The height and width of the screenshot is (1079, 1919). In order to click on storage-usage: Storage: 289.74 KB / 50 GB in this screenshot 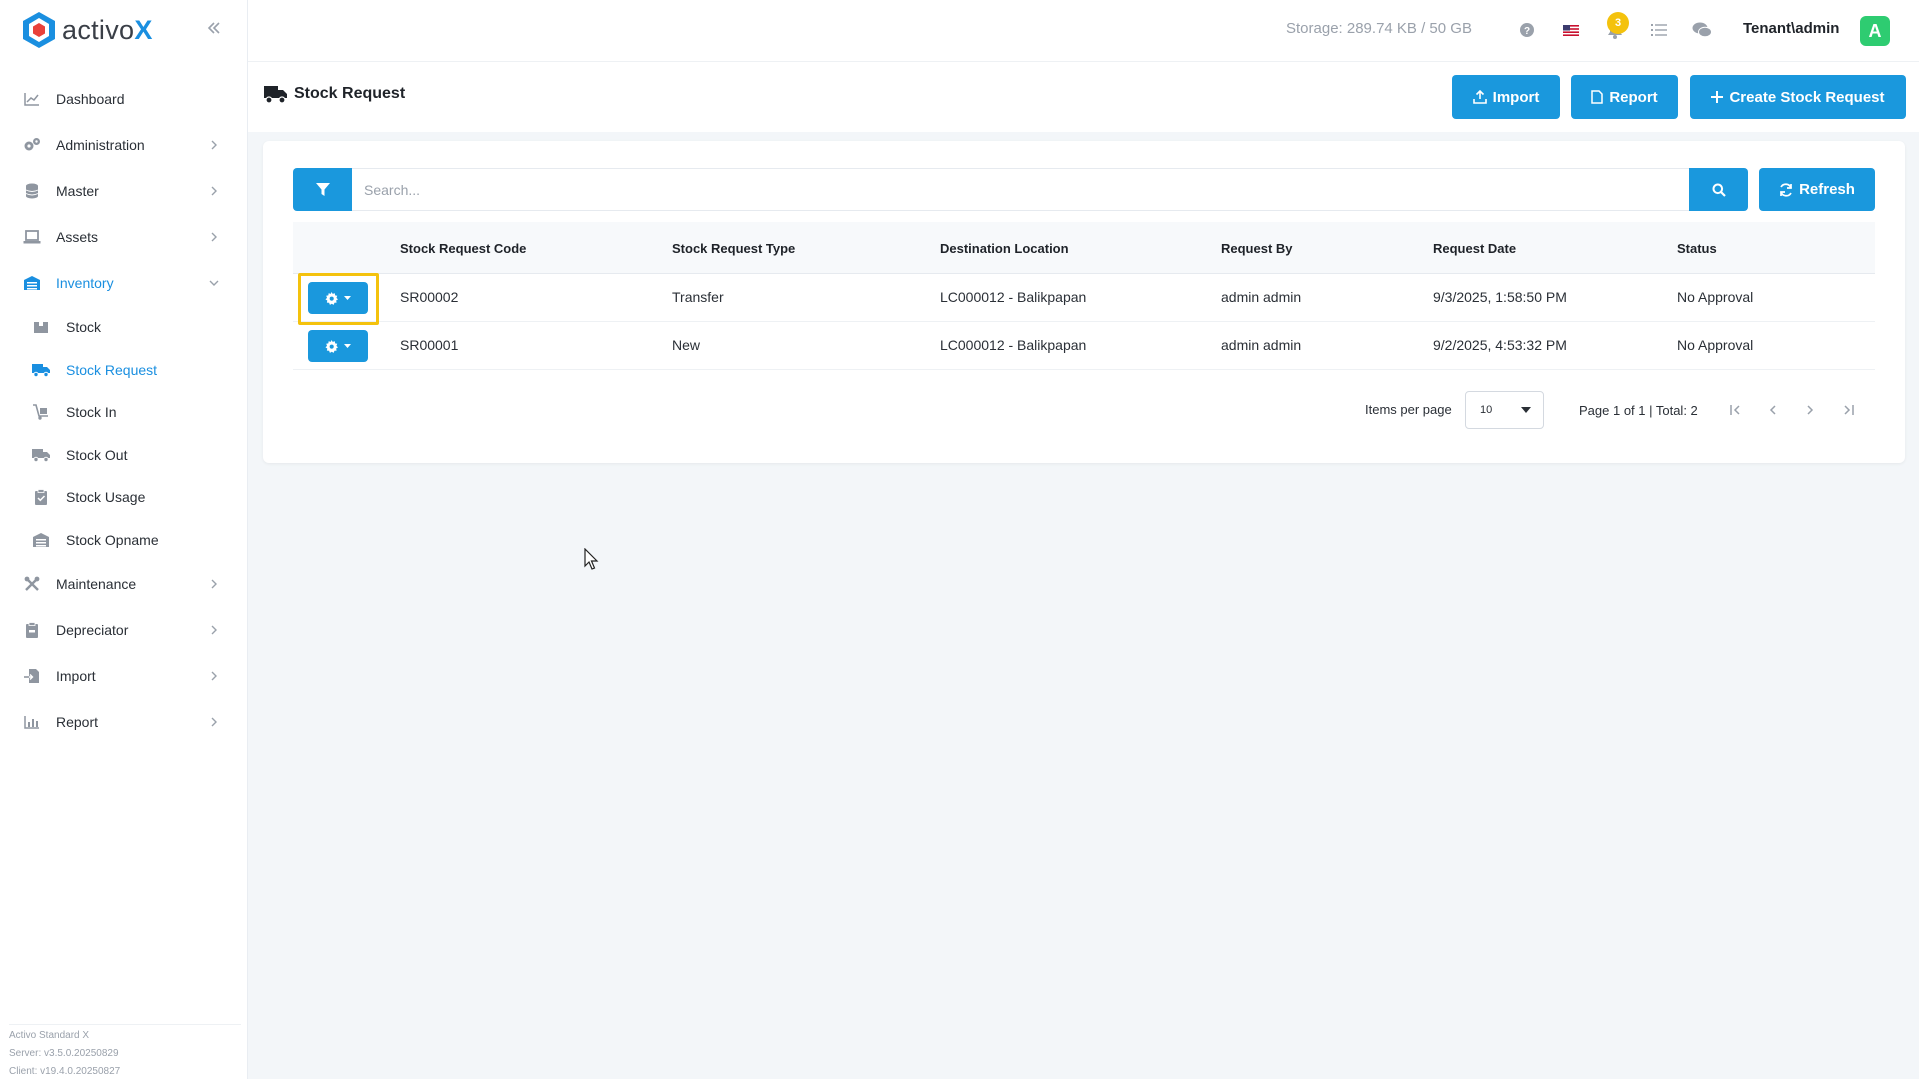, I will do `click(1379, 28)`.